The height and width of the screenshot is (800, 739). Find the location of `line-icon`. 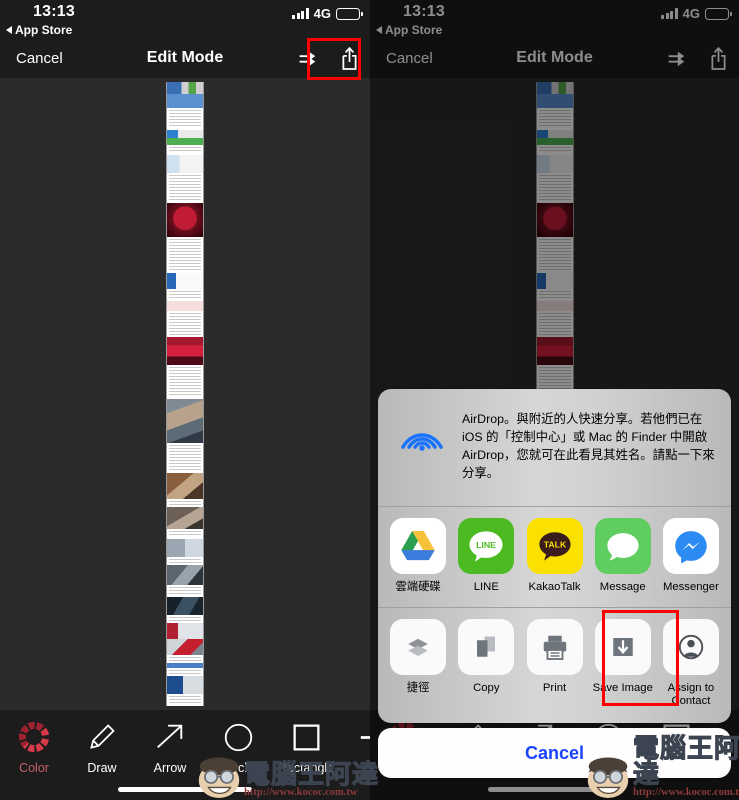

line-icon is located at coordinates (364, 737).